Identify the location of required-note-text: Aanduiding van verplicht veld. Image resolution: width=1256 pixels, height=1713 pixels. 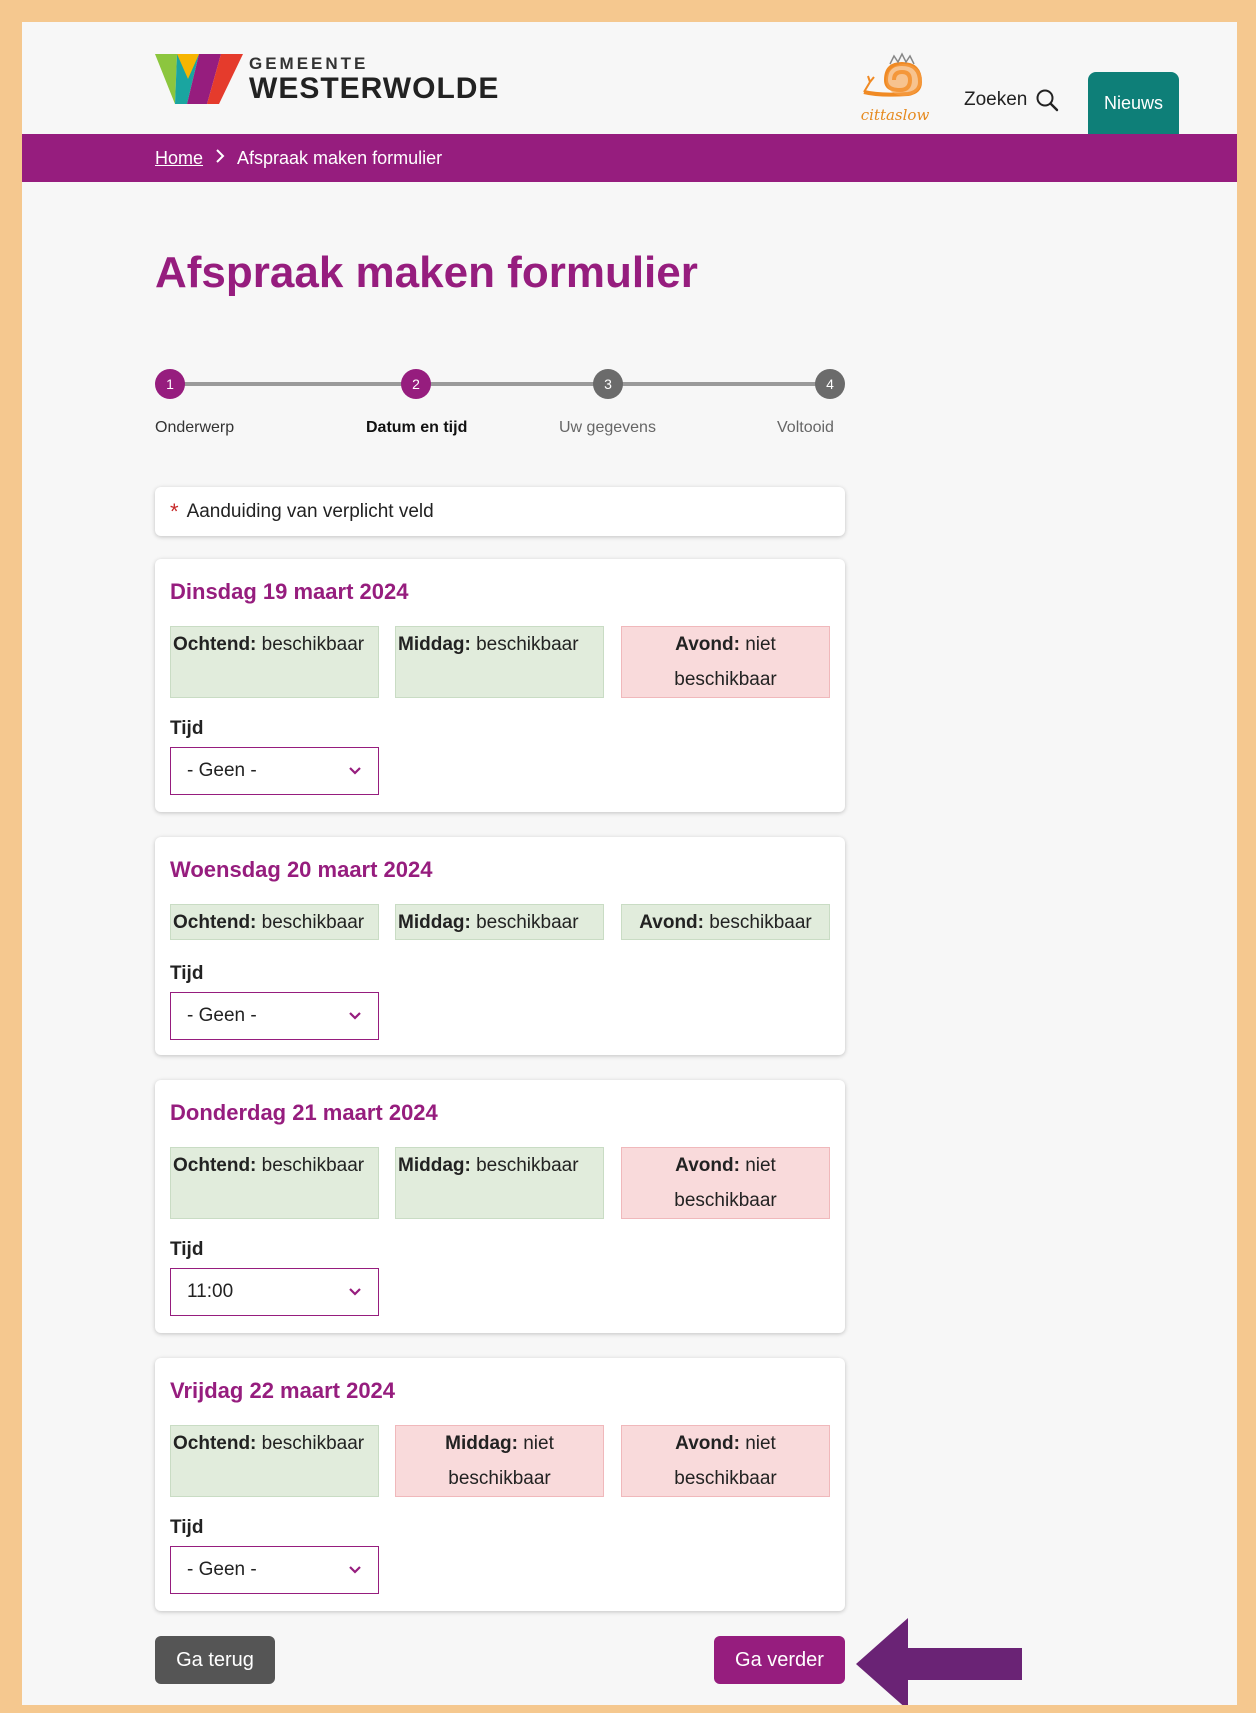
(310, 511).